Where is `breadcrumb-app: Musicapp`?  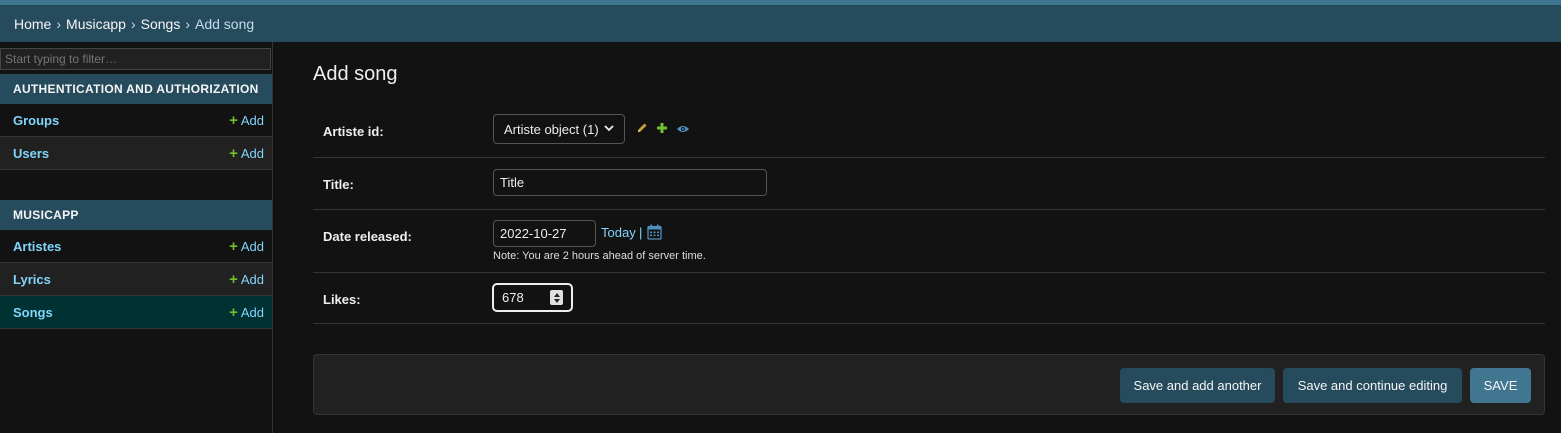
breadcrumb-app: Musicapp is located at coordinates (96, 24).